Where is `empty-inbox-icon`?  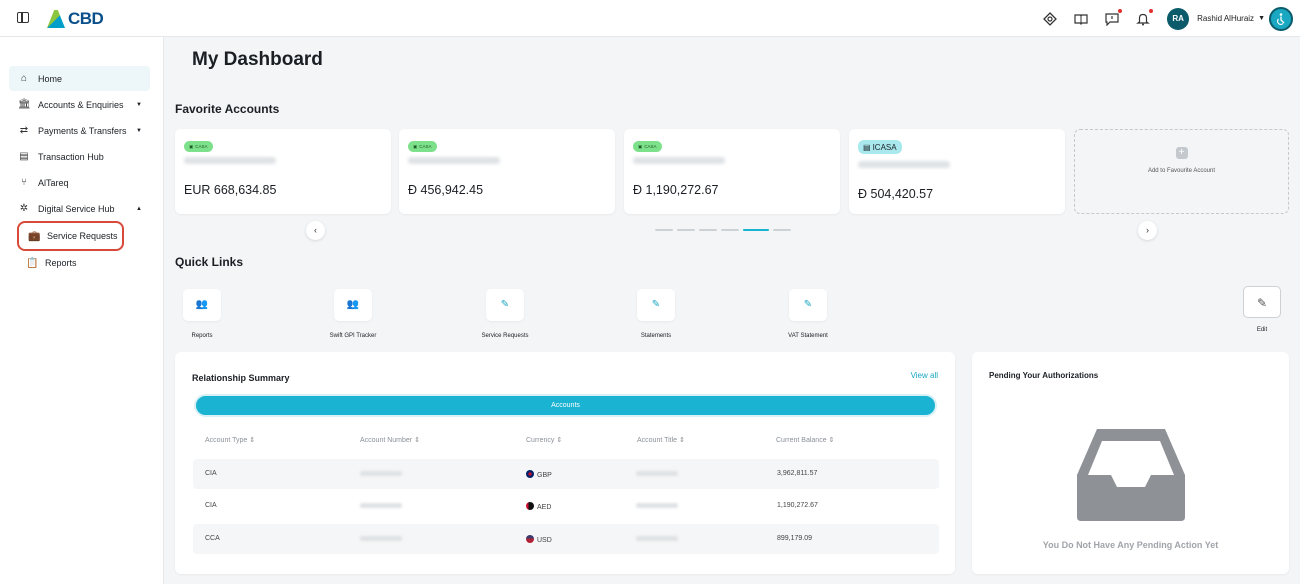
empty-inbox-icon is located at coordinates (1131, 477).